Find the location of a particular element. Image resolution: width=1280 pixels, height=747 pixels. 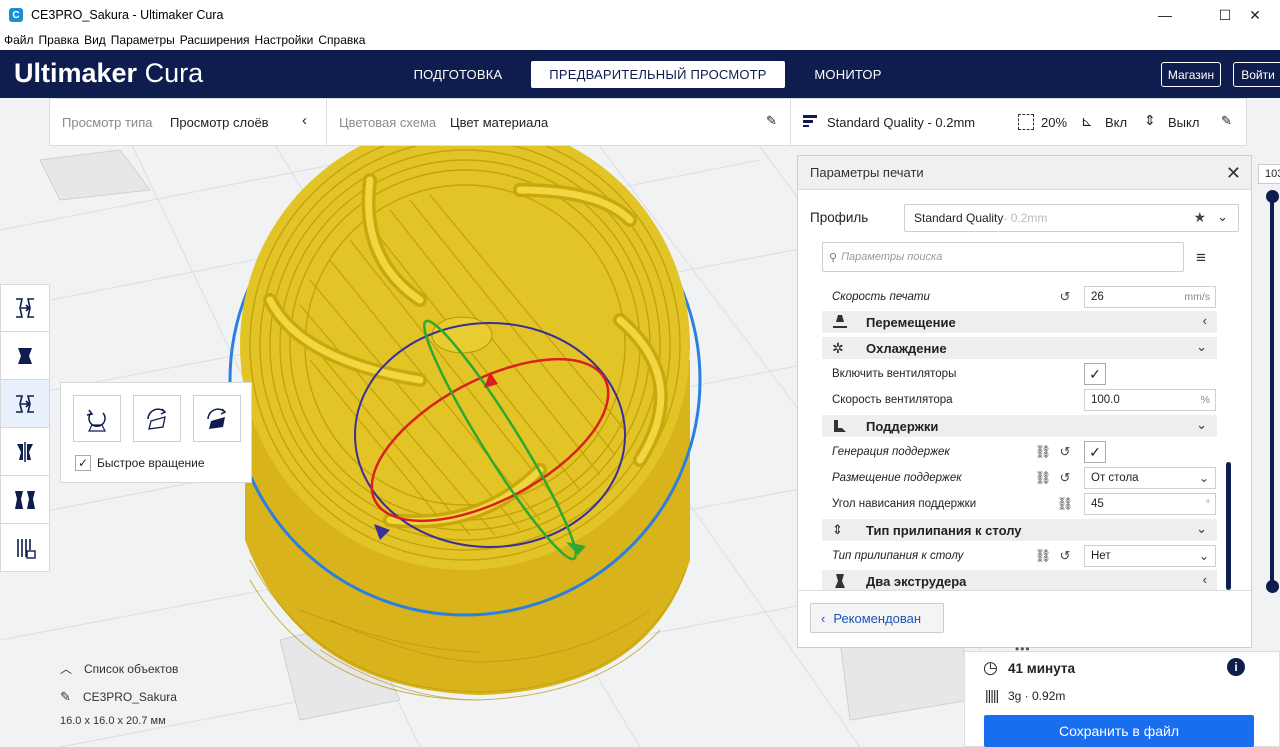

layer-slider-top-handle is located at coordinates (1272, 196).